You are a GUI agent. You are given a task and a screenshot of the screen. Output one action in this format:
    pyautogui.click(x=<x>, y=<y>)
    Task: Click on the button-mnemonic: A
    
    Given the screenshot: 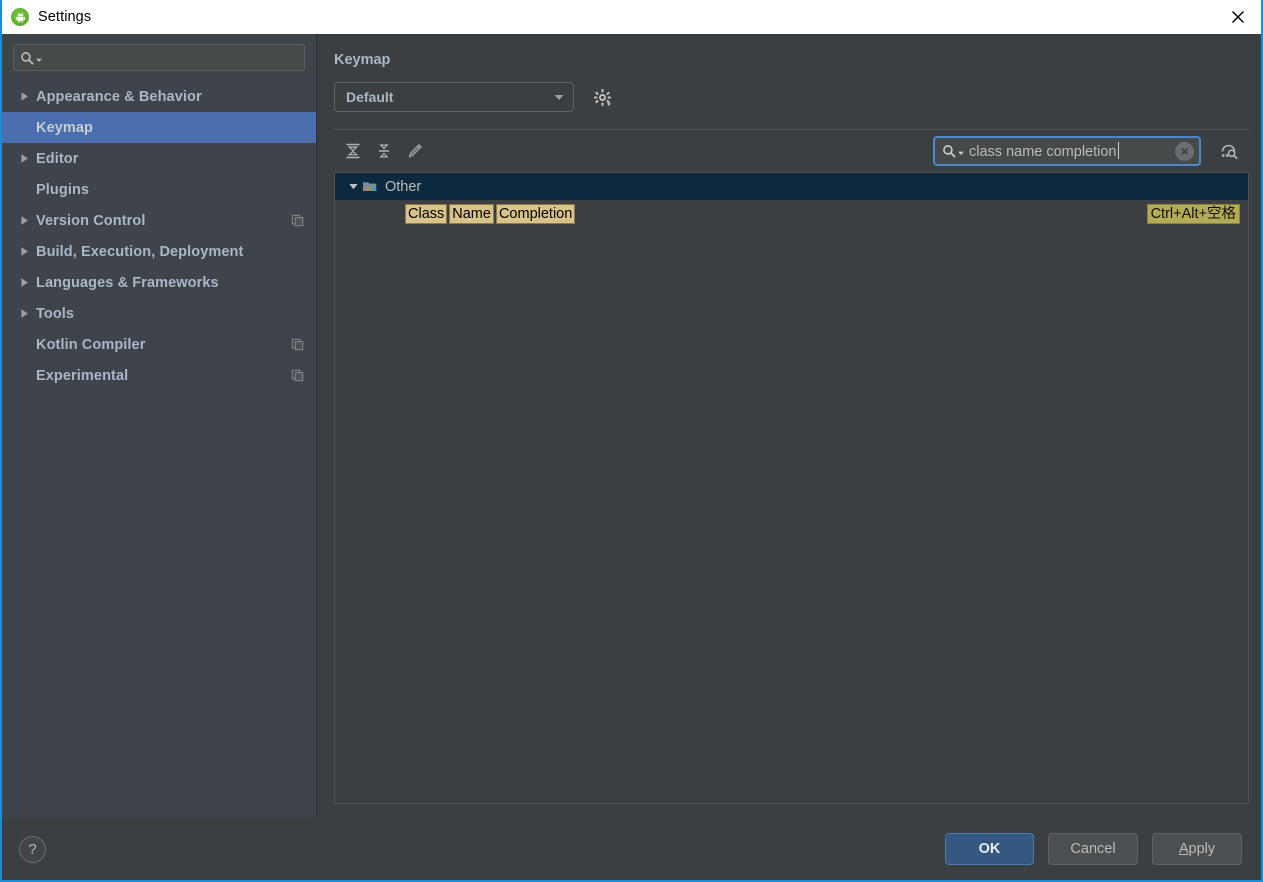 What is the action you would take?
    pyautogui.click(x=1183, y=849)
    